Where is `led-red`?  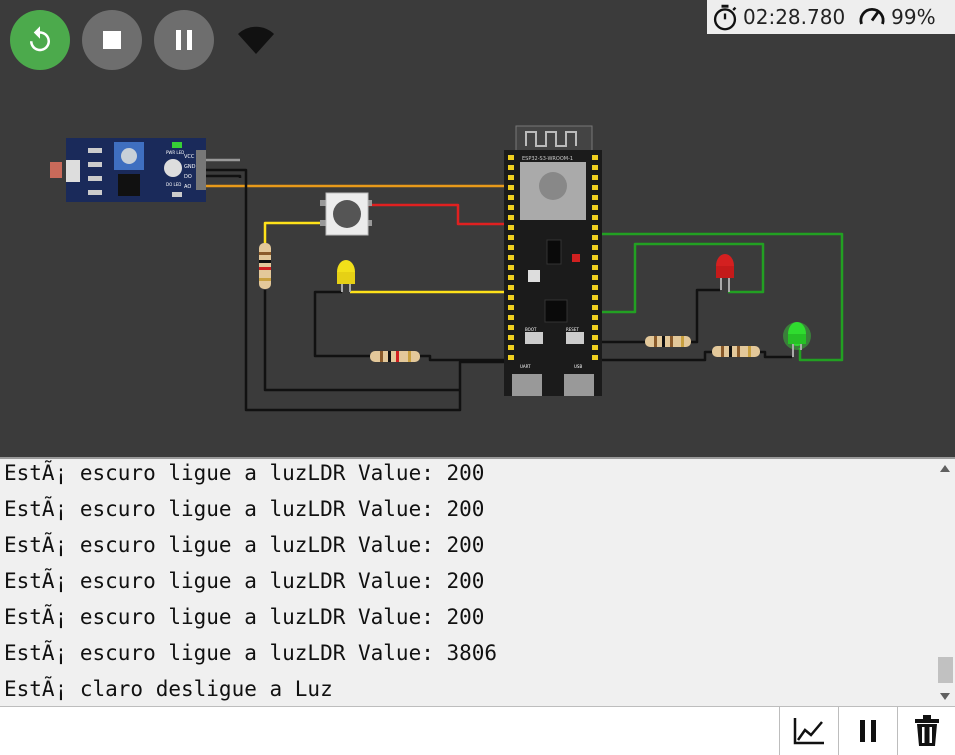 led-red is located at coordinates (725, 273).